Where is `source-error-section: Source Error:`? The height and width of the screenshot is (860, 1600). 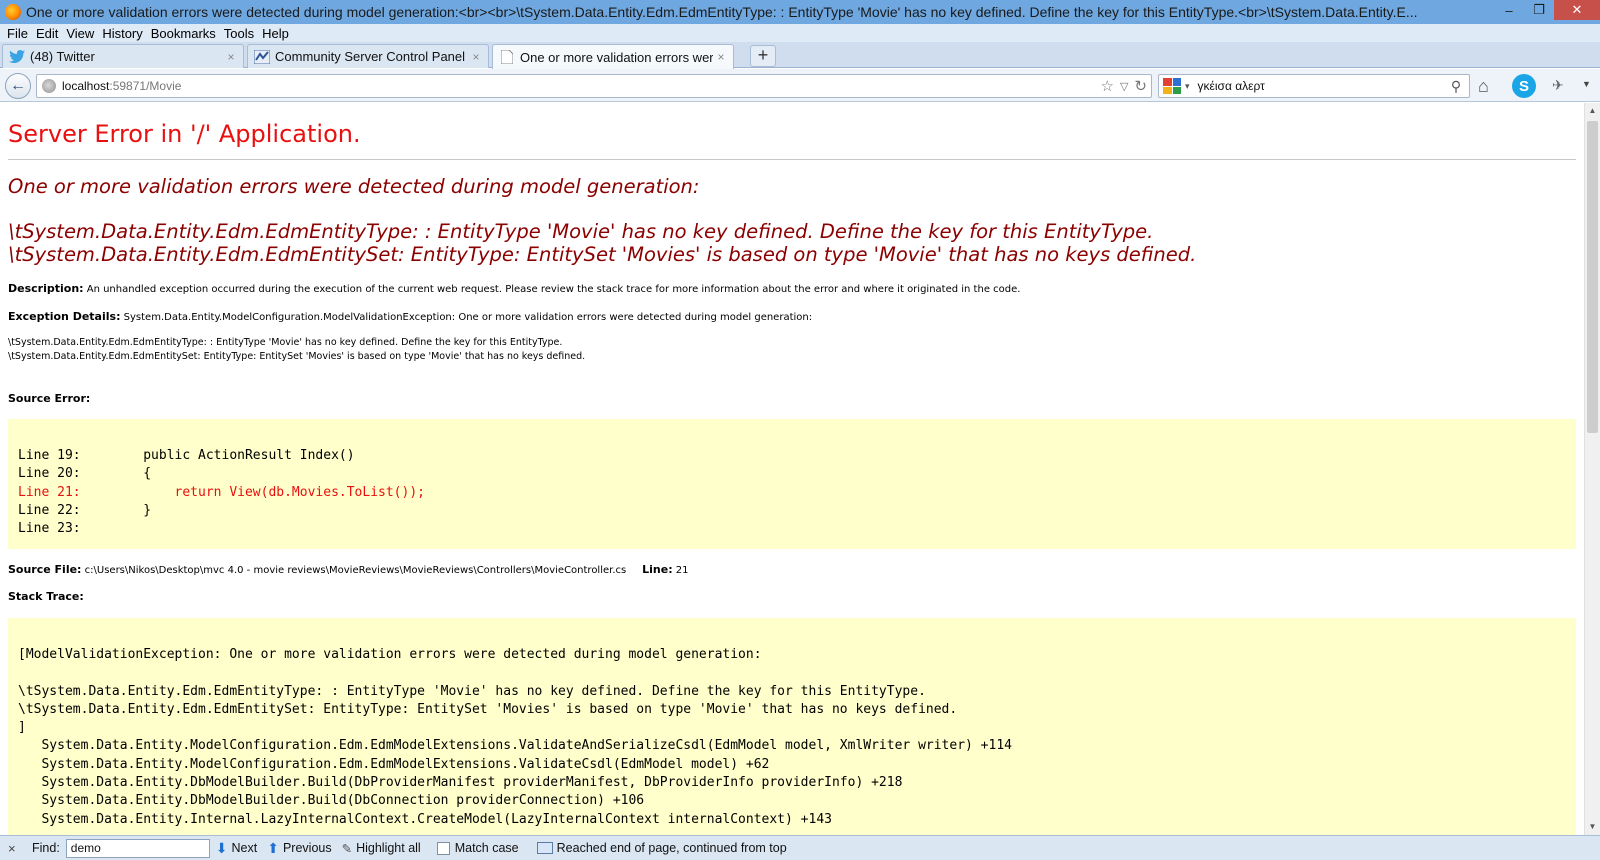 source-error-section: Source Error: is located at coordinates (49, 398).